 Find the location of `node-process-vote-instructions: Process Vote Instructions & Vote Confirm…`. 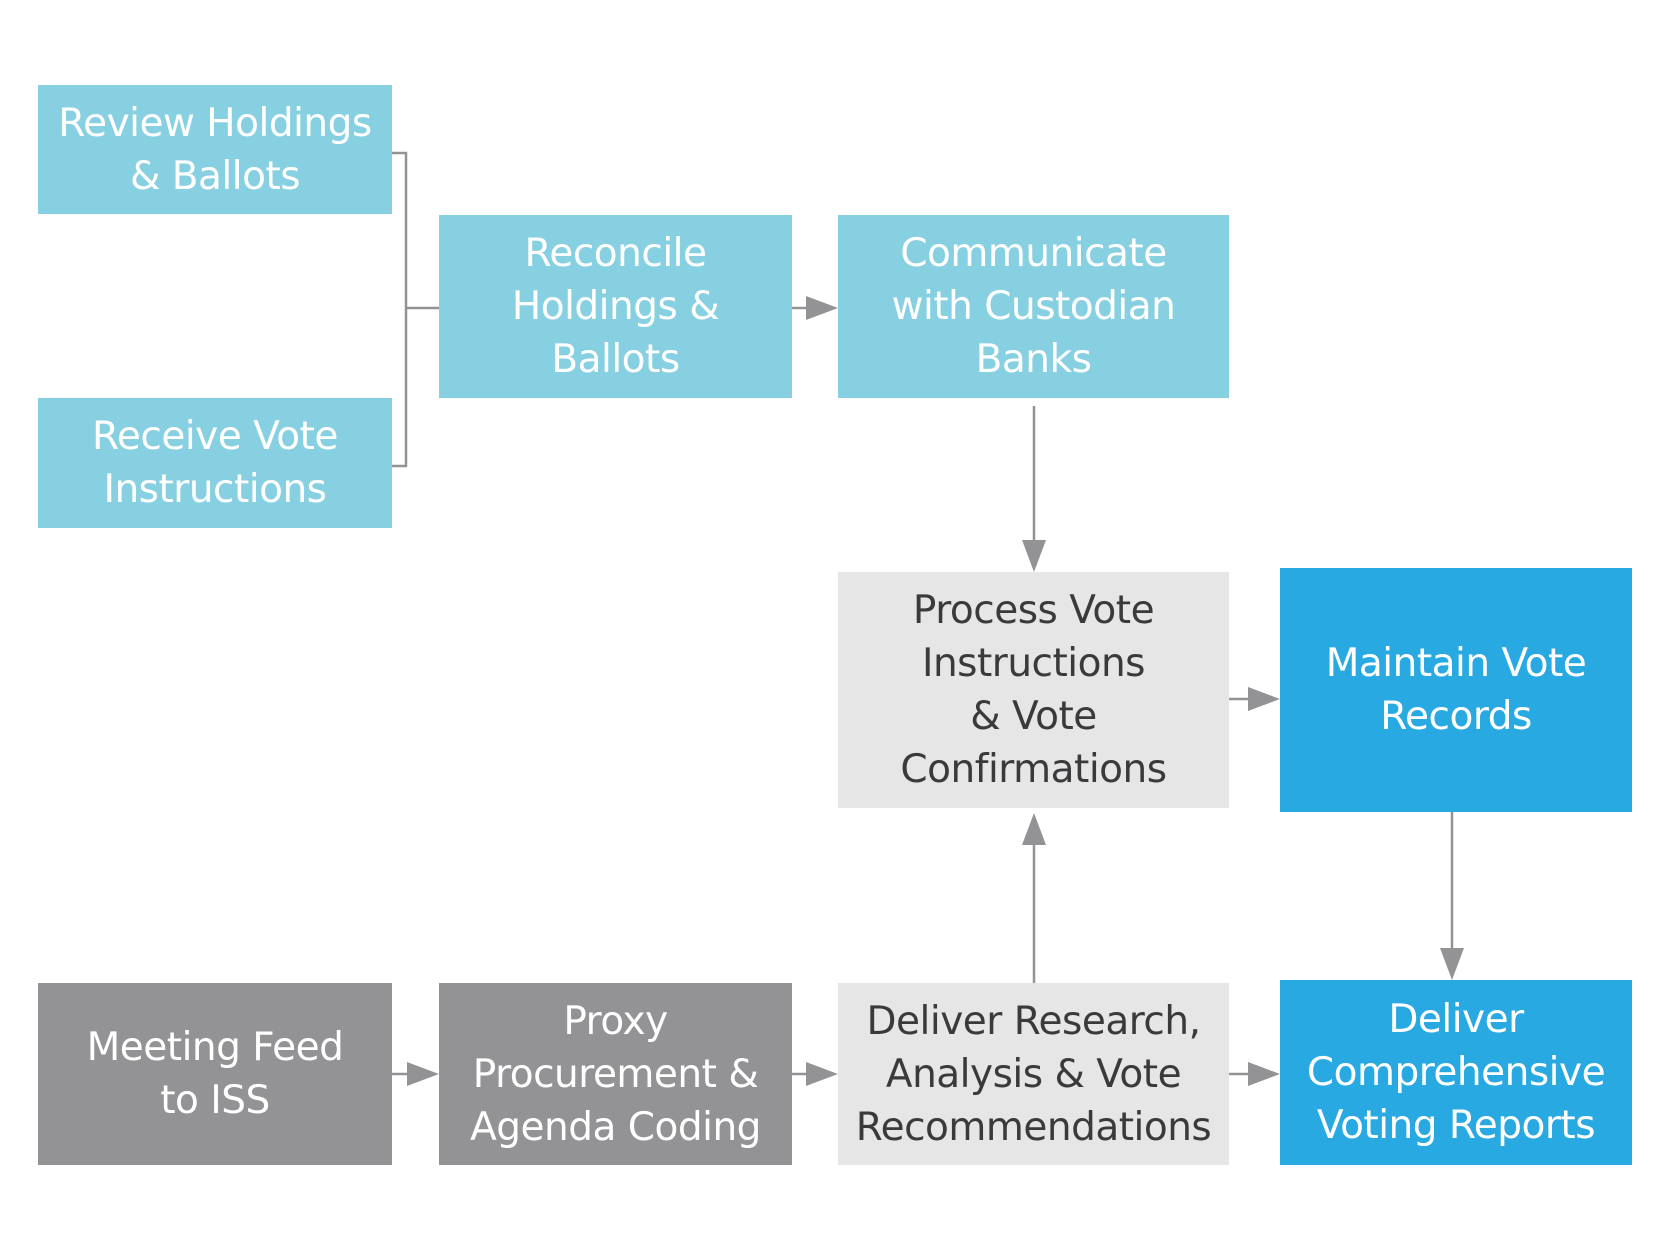

node-process-vote-instructions: Process Vote Instructions & Vote Confirm… is located at coordinates (1033, 690).